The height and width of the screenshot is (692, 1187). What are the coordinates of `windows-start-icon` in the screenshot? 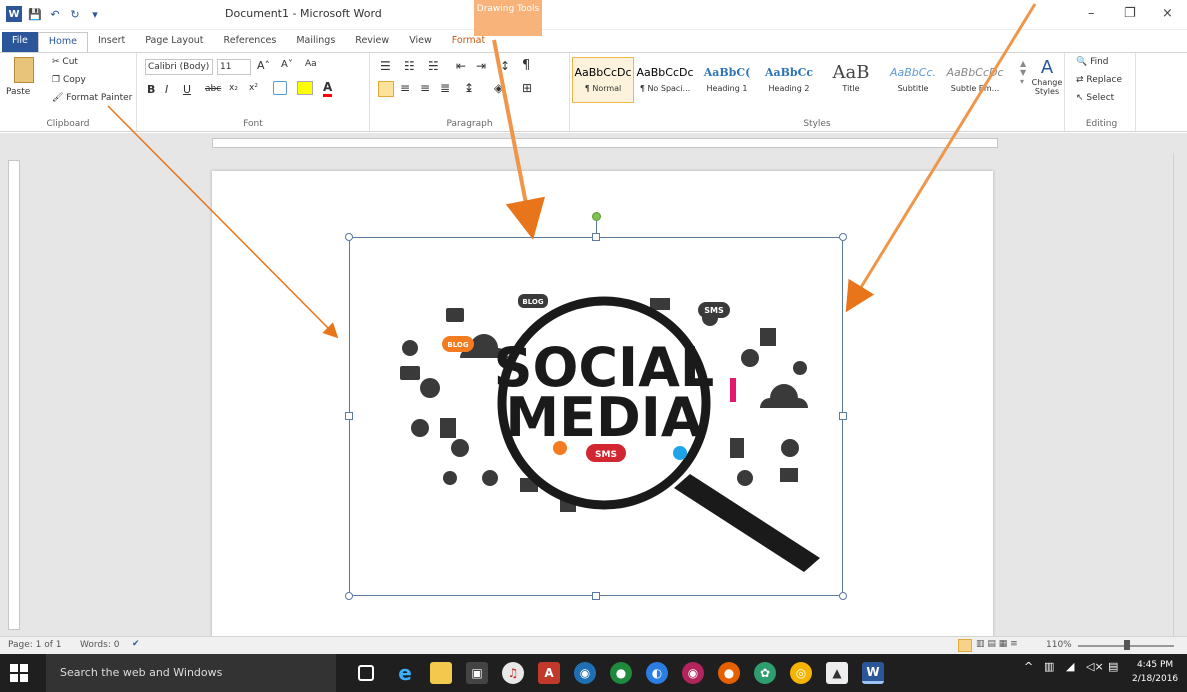 It's located at (19, 673).